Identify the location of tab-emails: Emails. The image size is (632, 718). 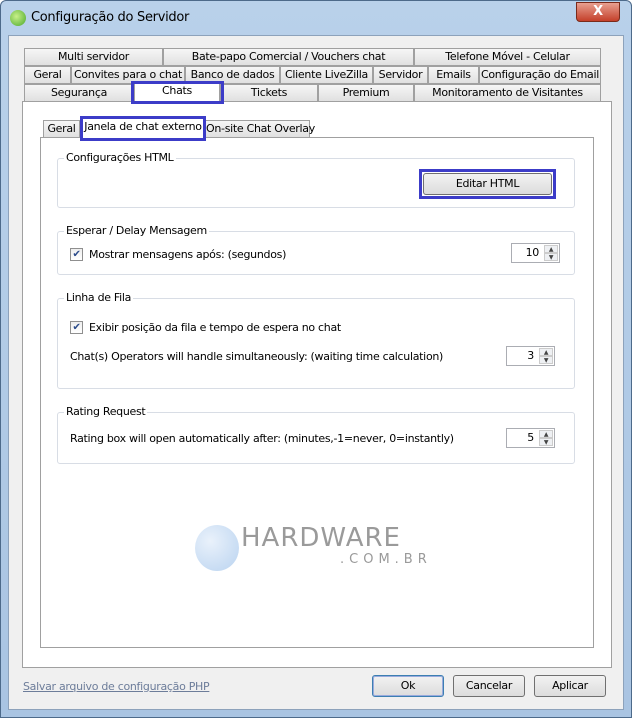
(453, 75).